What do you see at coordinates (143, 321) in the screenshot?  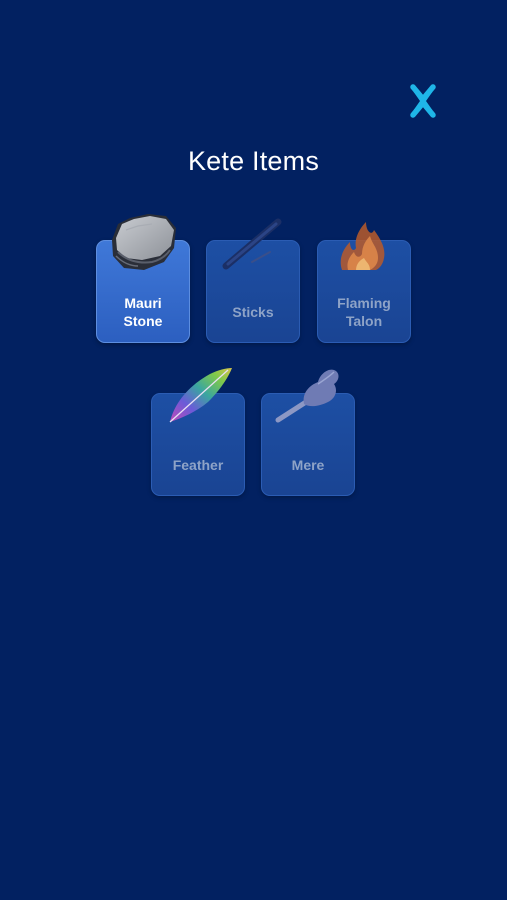 I see `item-label-line2: Stone` at bounding box center [143, 321].